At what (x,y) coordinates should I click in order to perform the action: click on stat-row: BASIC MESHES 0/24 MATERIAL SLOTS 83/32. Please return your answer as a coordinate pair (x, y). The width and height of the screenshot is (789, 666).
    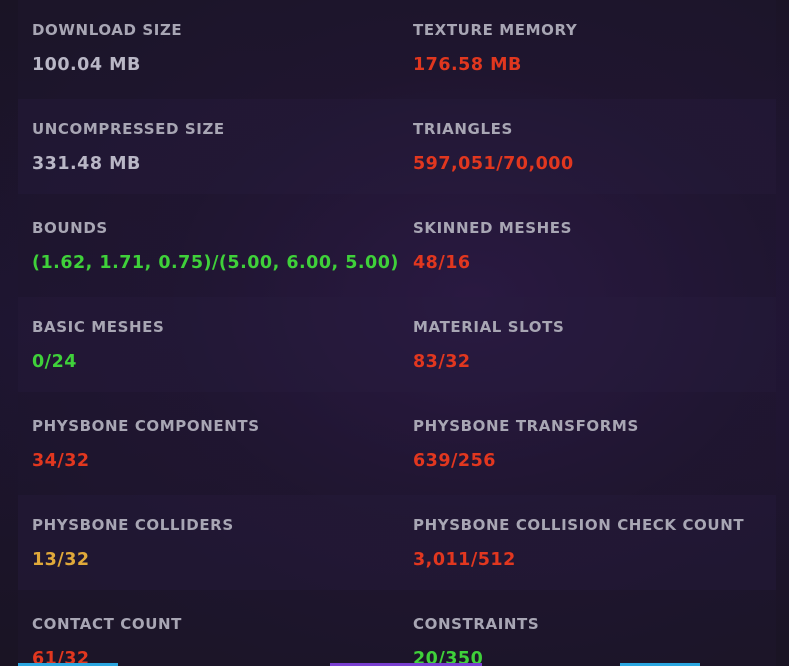
    Looking at the image, I should click on (397, 344).